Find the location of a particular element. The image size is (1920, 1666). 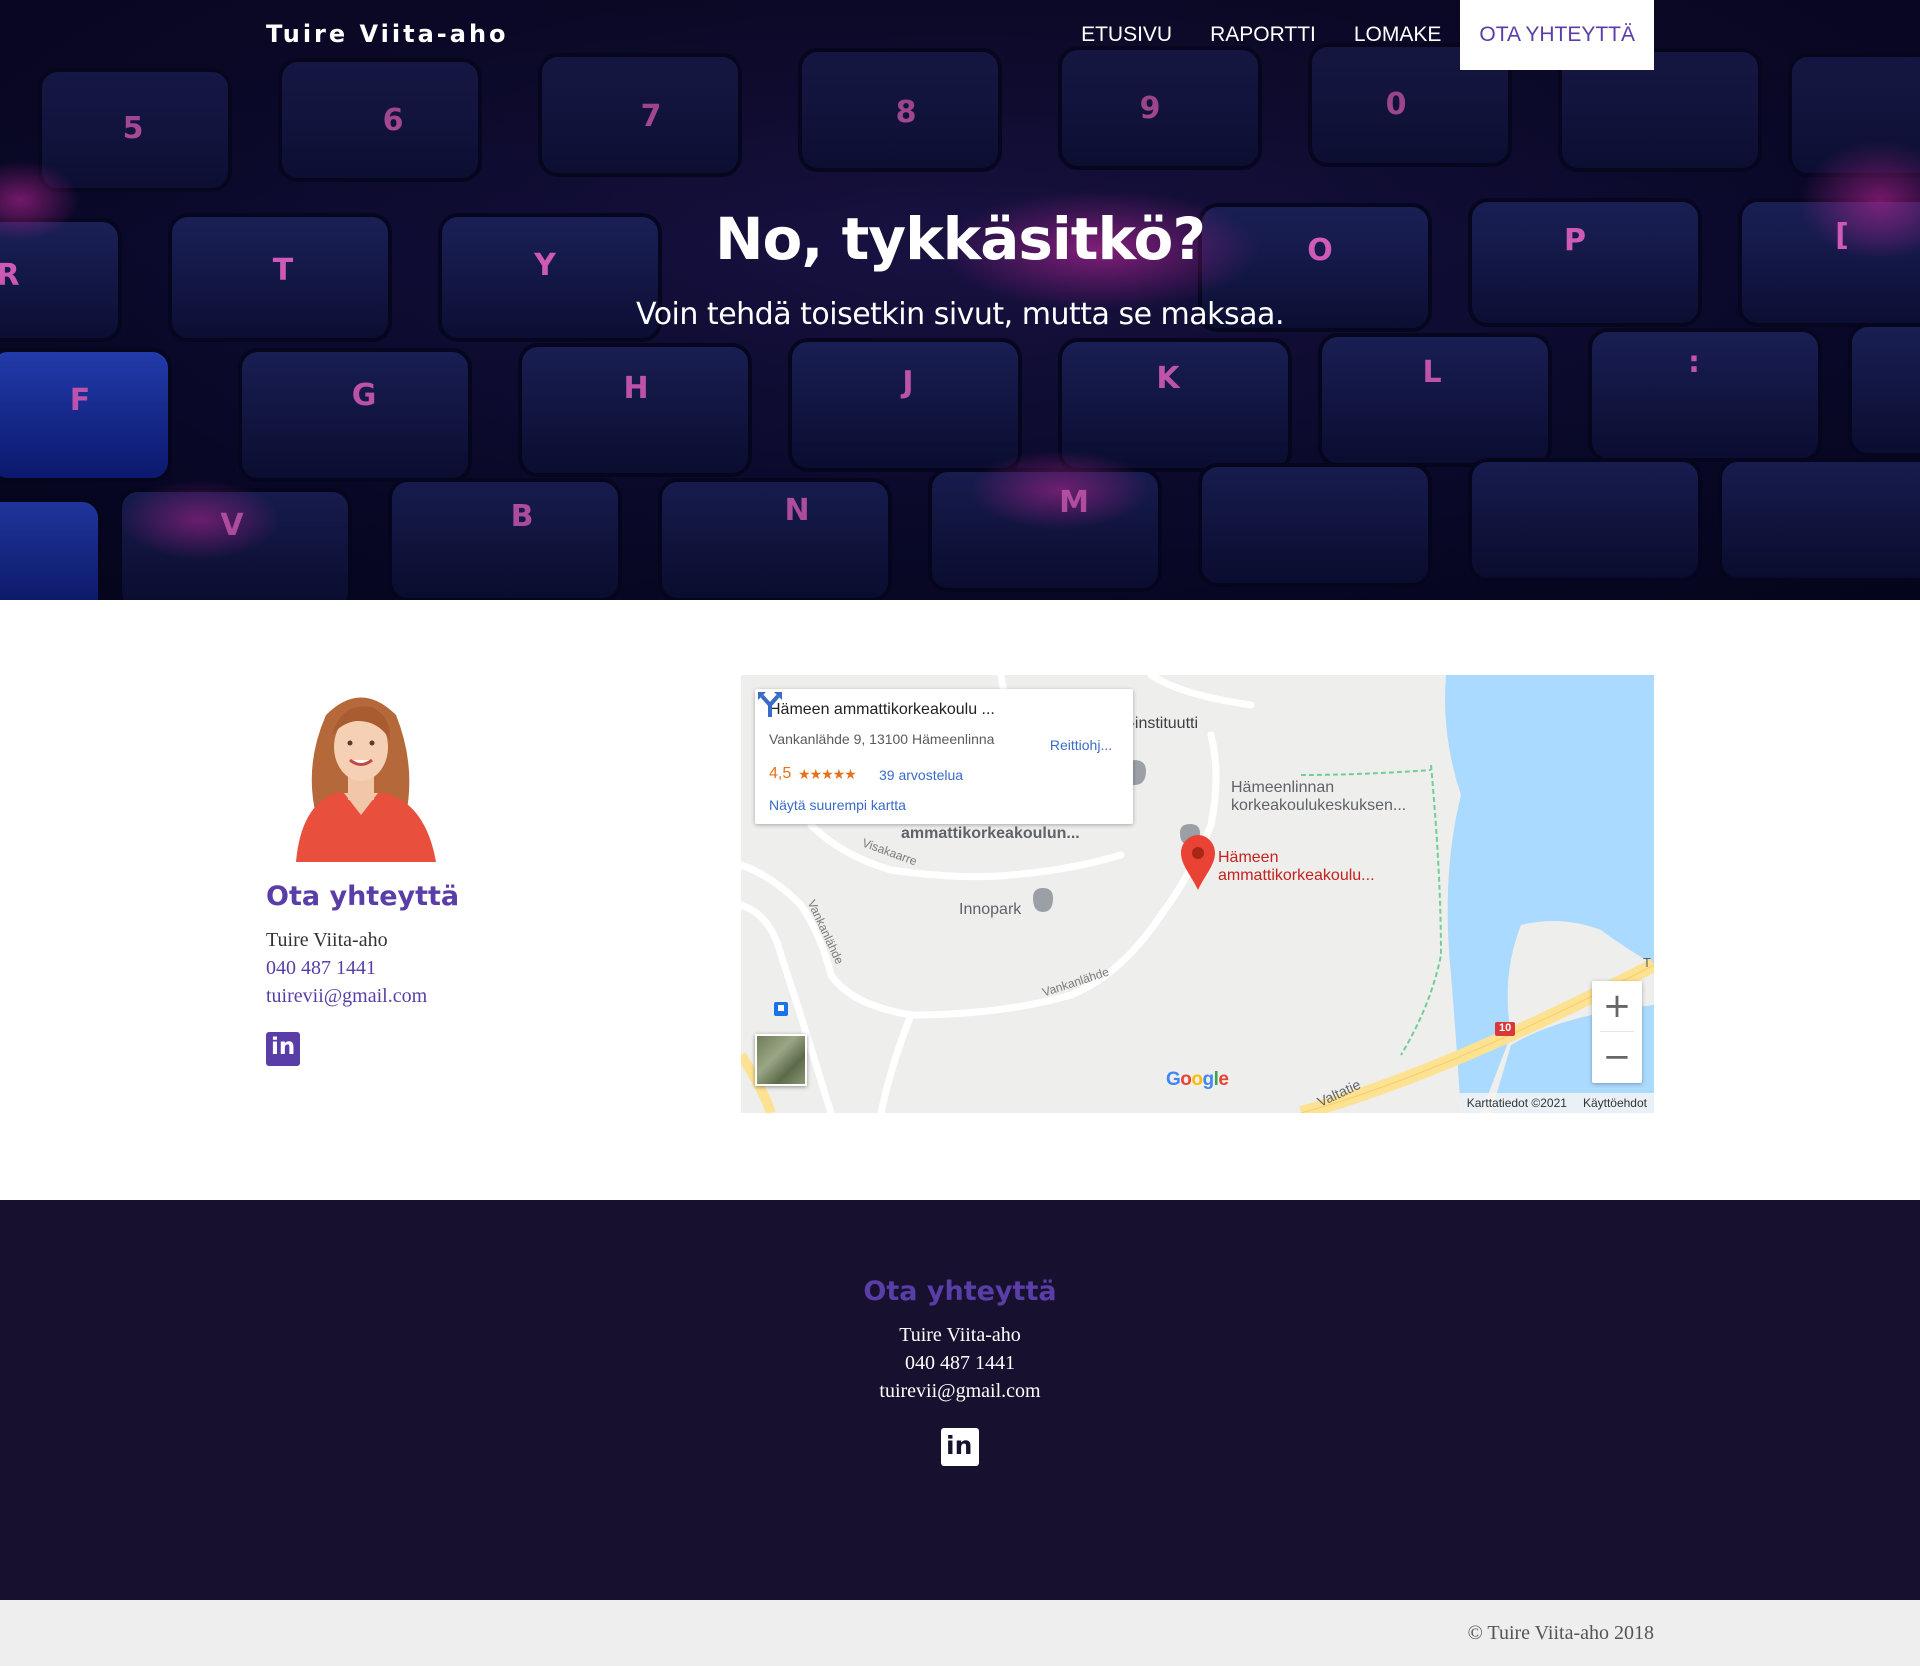

copyright-text: © Tuire Viita-aho 2018 is located at coordinates (1560, 1633).